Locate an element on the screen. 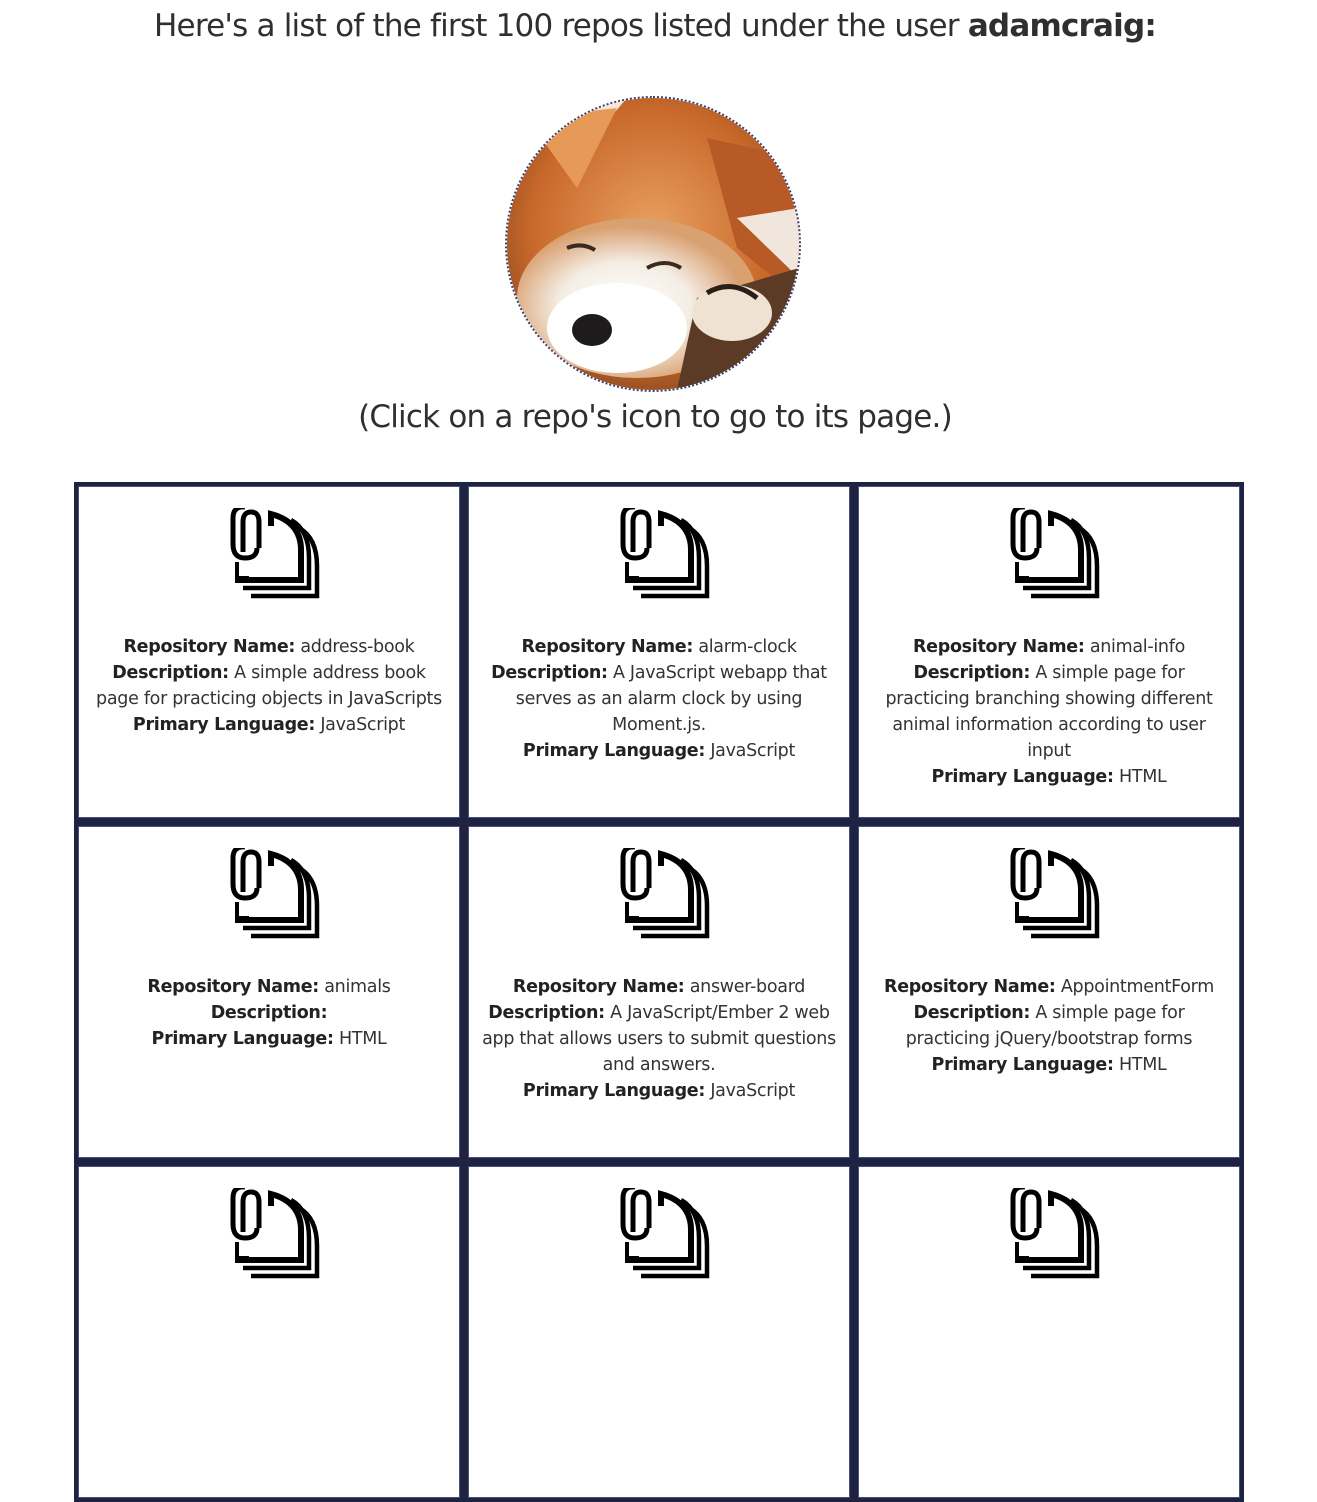  repo-name: Repository Name: alarm-clock is located at coordinates (659, 647).